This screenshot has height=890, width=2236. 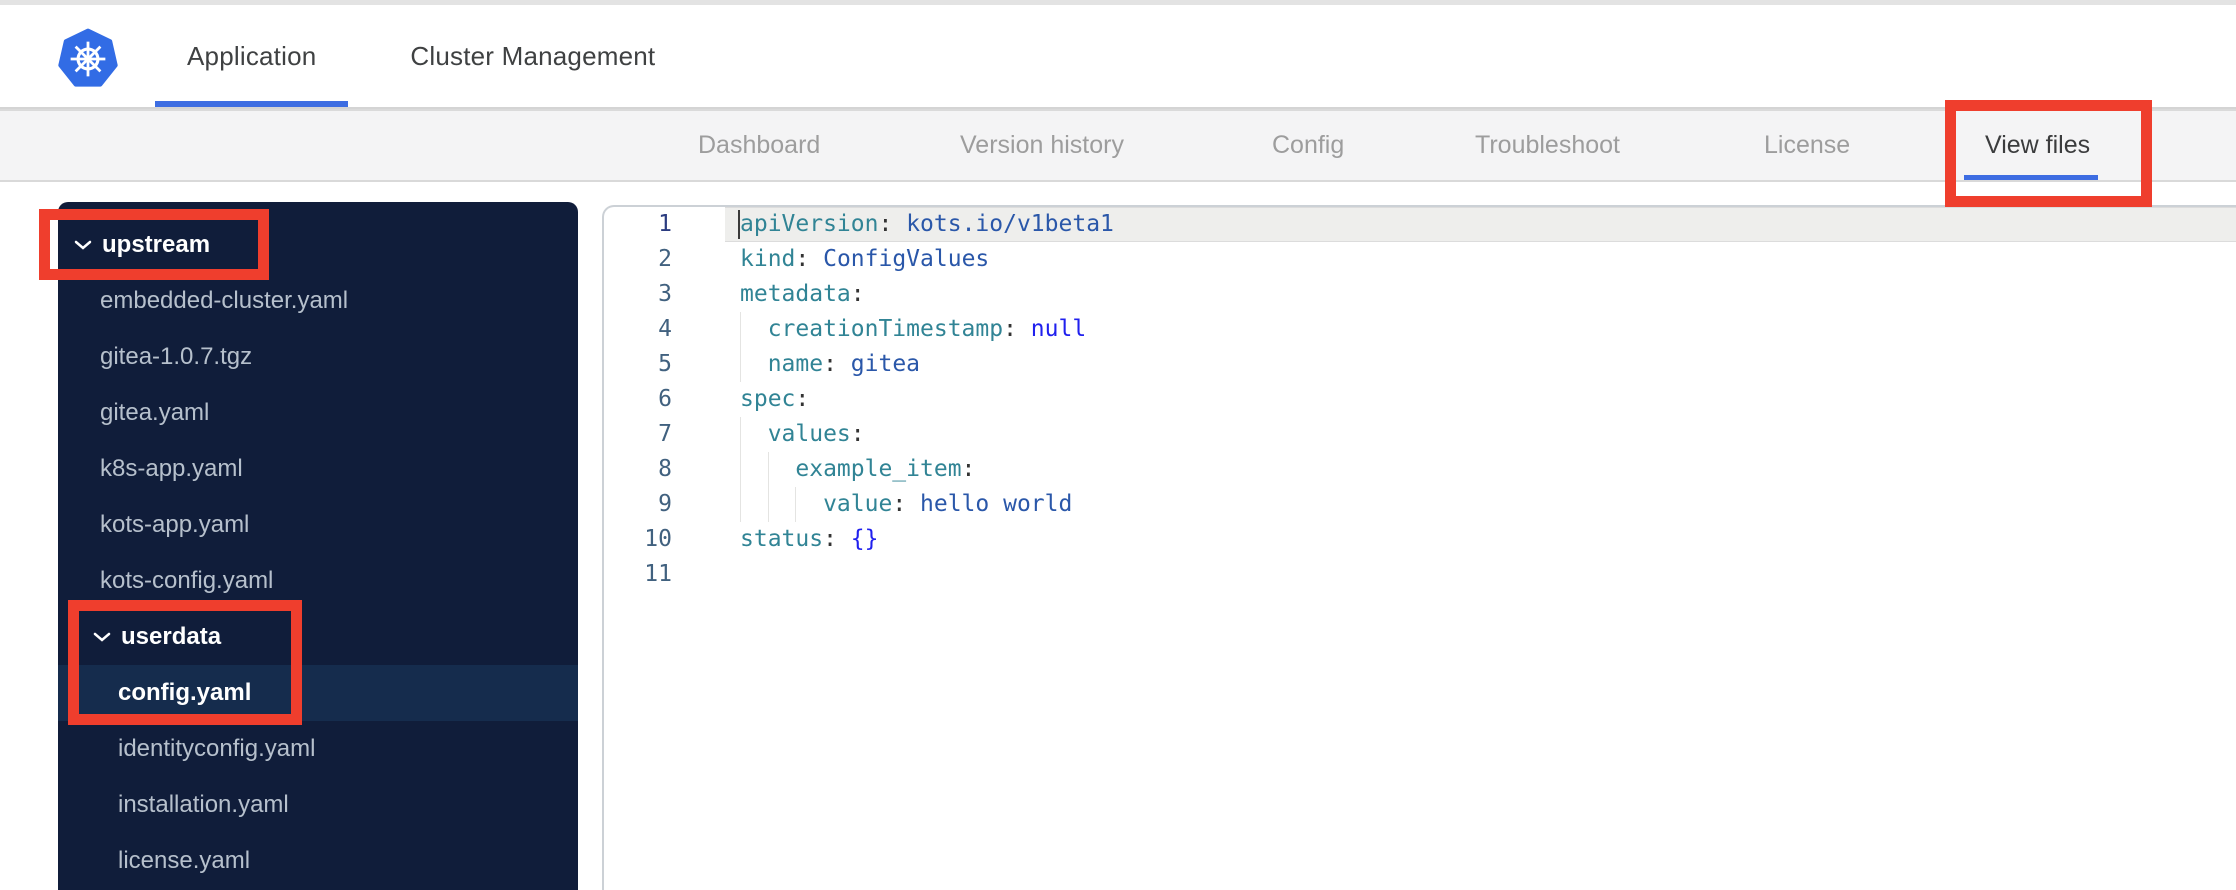 I want to click on app-header: Application Cluster Management, so click(x=1118, y=57).